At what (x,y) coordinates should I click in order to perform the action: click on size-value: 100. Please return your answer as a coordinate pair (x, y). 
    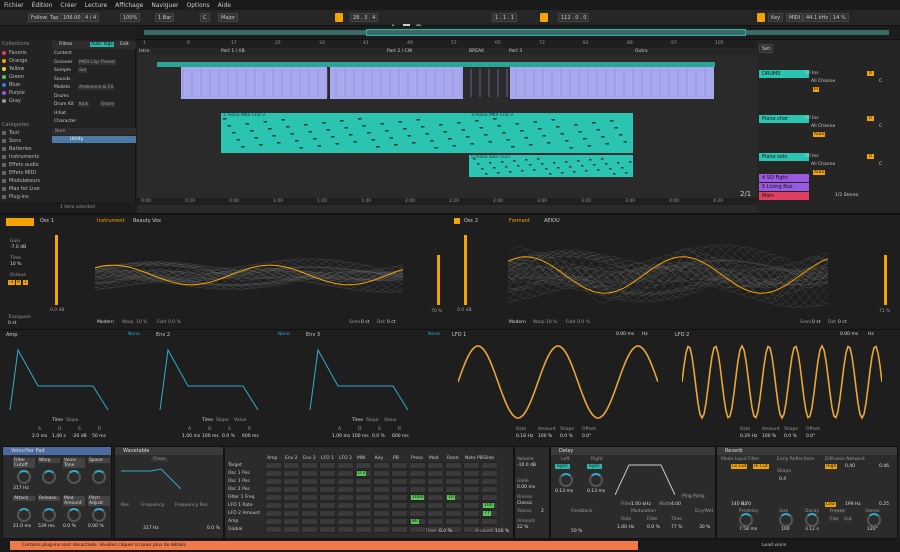
    Looking at the image, I should click on (785, 529).